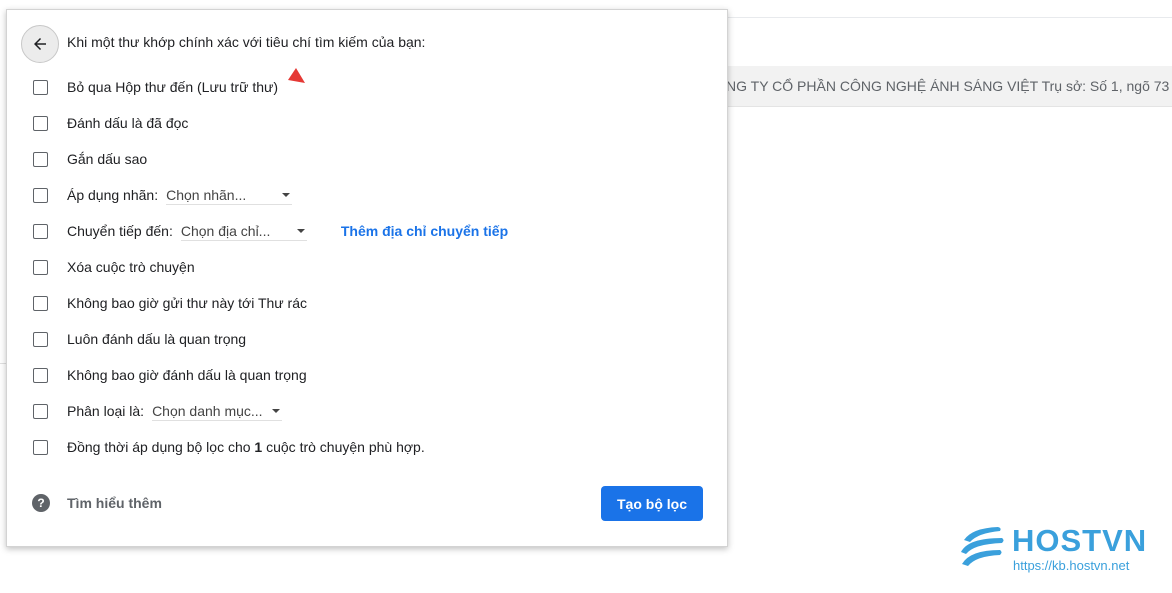 The height and width of the screenshot is (593, 1172). I want to click on option-label: Chuyển tiếp đến:, so click(120, 231).